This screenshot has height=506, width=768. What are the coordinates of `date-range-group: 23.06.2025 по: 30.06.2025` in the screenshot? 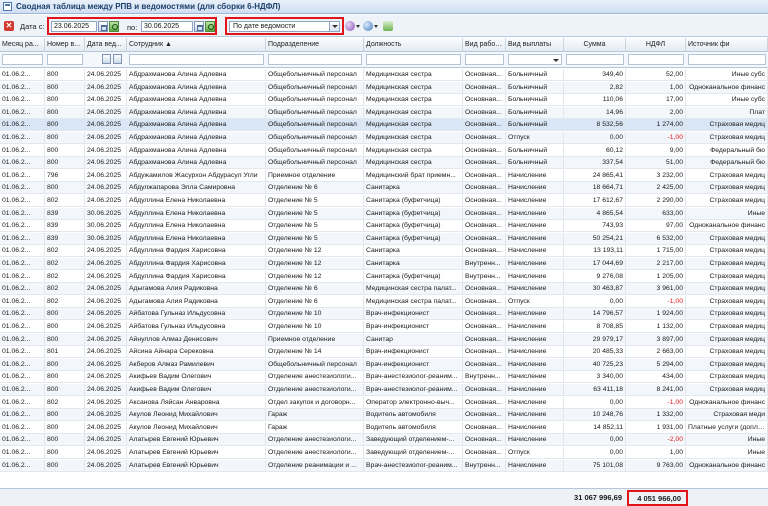 It's located at (132, 26).